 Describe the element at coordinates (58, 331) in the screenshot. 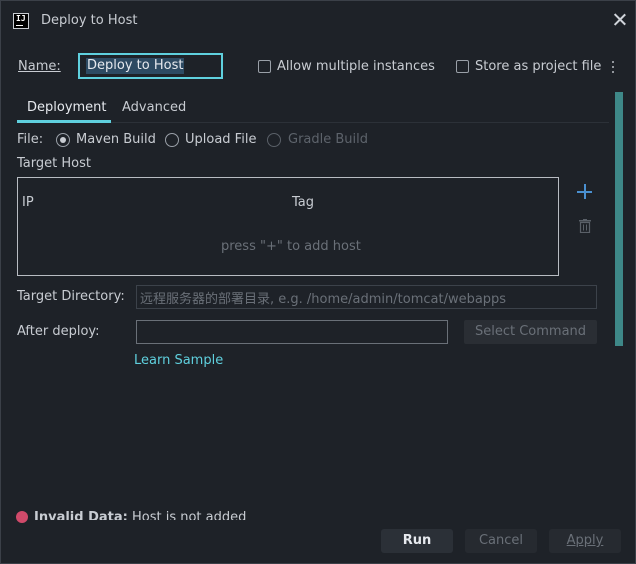

I see `after-deploy-label: After deploy:` at that location.